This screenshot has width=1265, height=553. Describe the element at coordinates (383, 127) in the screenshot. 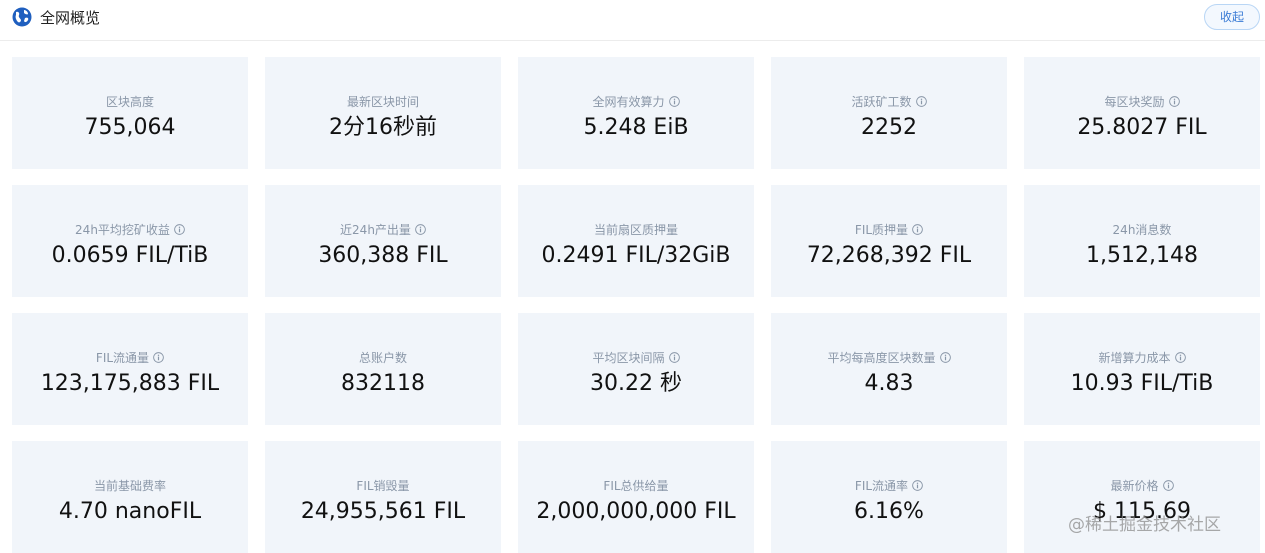

I see `stat-value: 2分16秒前` at that location.